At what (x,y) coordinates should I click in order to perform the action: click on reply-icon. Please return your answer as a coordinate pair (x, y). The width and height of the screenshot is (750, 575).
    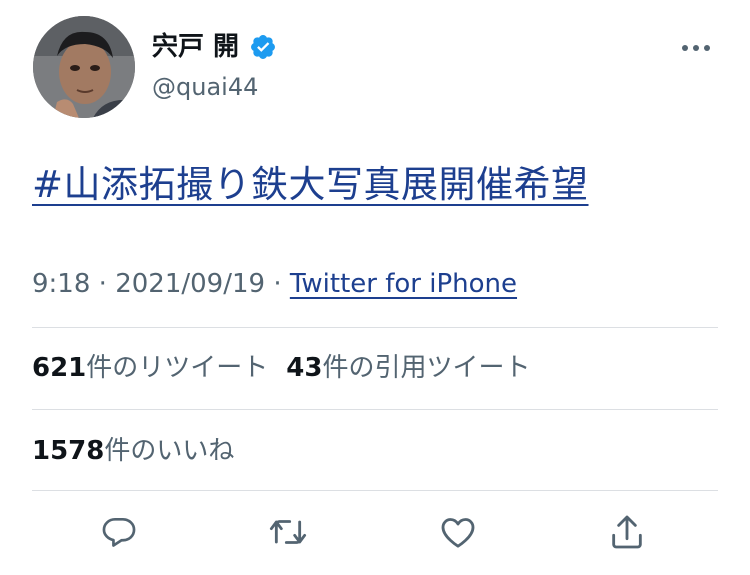
    Looking at the image, I should click on (119, 532).